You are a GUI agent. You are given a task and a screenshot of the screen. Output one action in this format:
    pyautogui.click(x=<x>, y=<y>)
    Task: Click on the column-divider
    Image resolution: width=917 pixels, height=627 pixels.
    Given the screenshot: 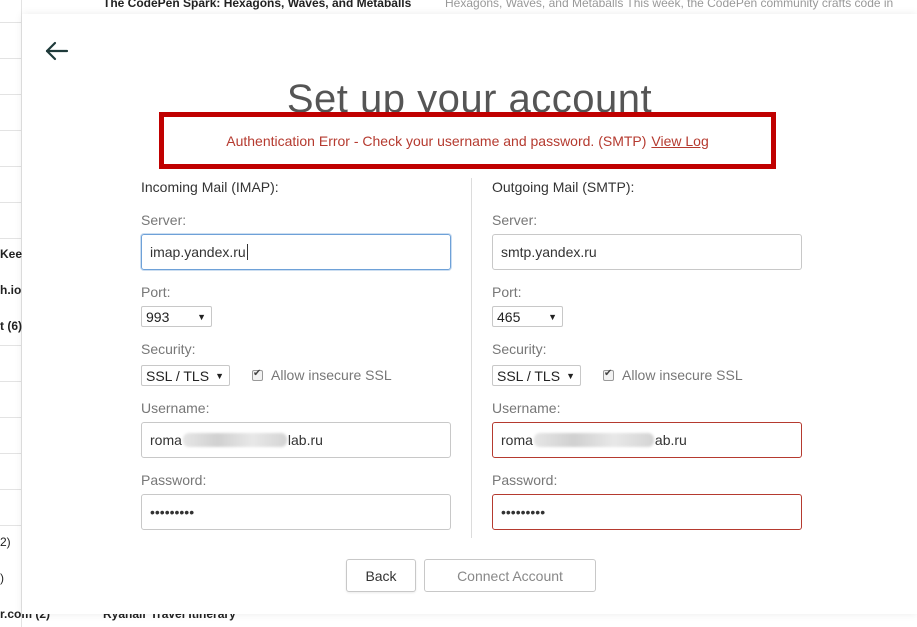 What is the action you would take?
    pyautogui.click(x=471, y=358)
    